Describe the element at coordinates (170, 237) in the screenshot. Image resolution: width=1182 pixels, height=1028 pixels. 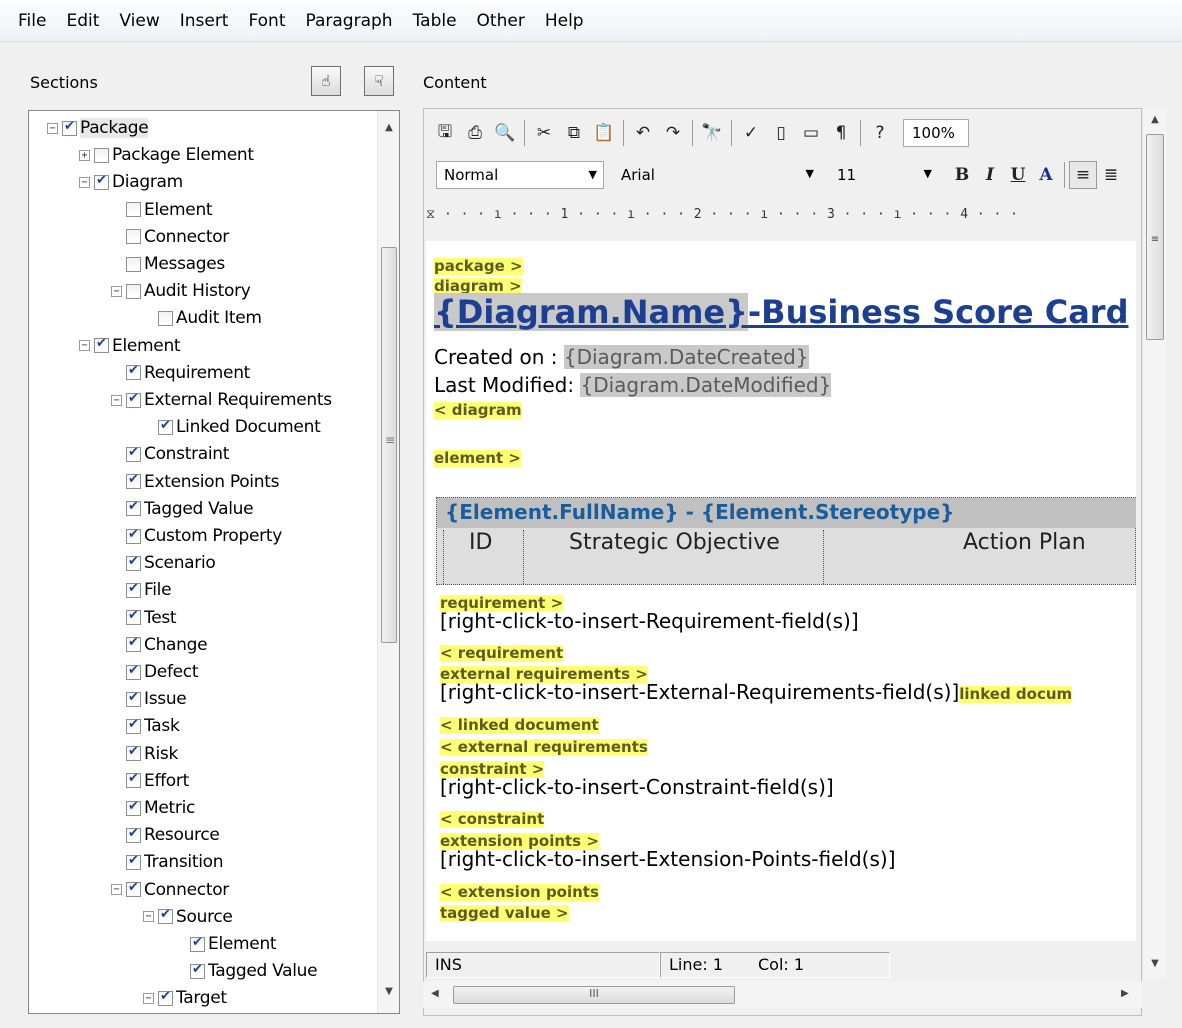
I see `tree-item: Connector` at that location.